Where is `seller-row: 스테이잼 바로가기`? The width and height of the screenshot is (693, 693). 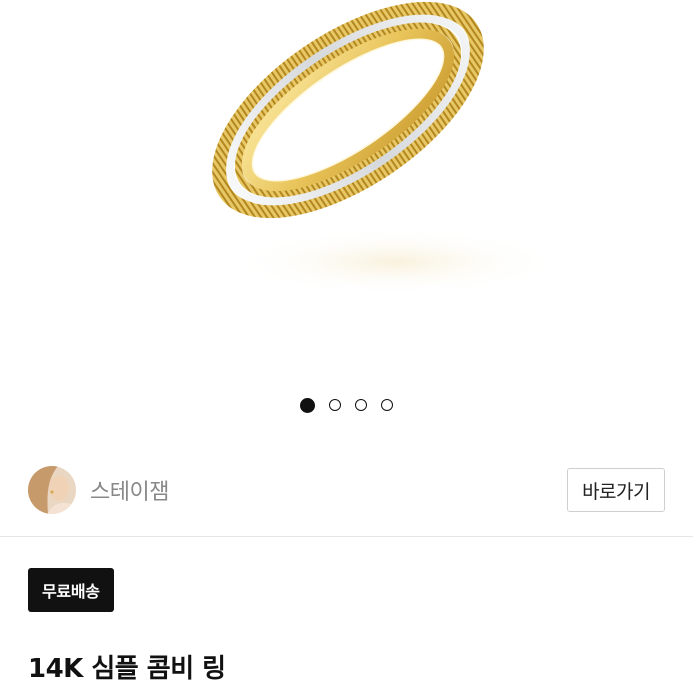 seller-row: 스테이잼 바로가기 is located at coordinates (346, 490).